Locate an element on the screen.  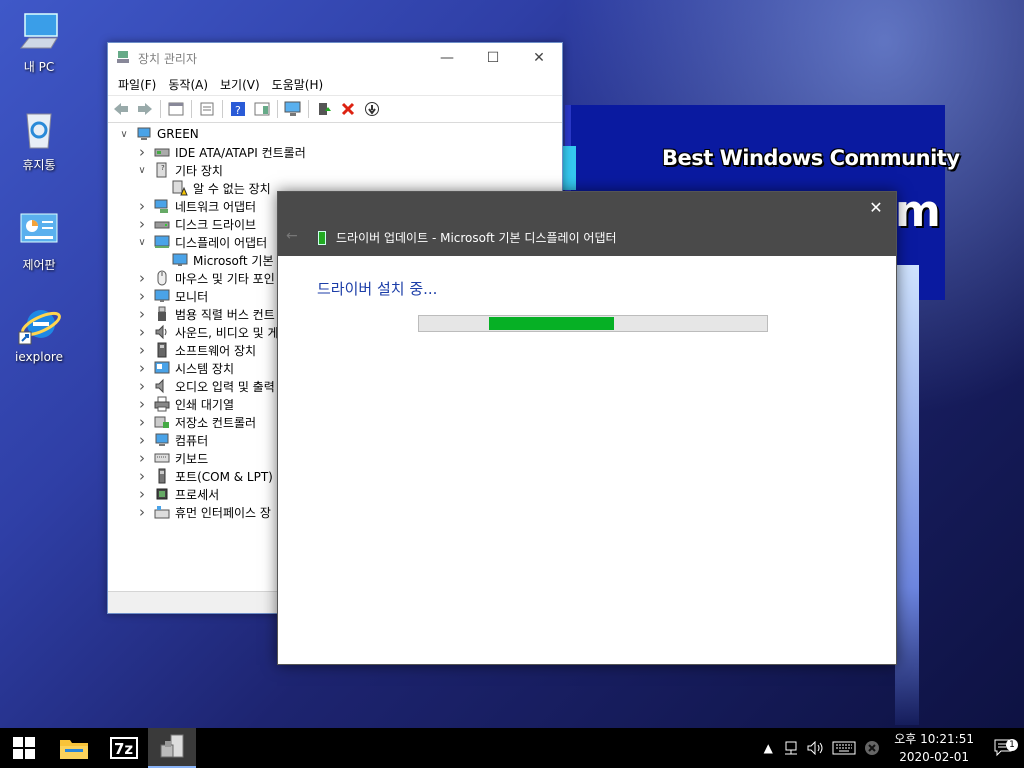
computer-icon is located at coordinates (162, 440).